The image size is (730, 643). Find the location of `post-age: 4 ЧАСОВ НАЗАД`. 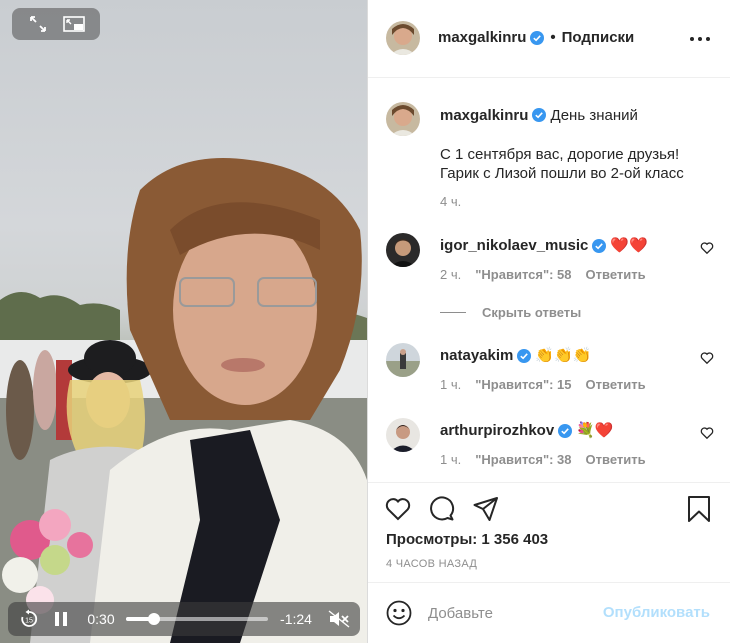

post-age: 4 ЧАСОВ НАЗАД is located at coordinates (431, 564).